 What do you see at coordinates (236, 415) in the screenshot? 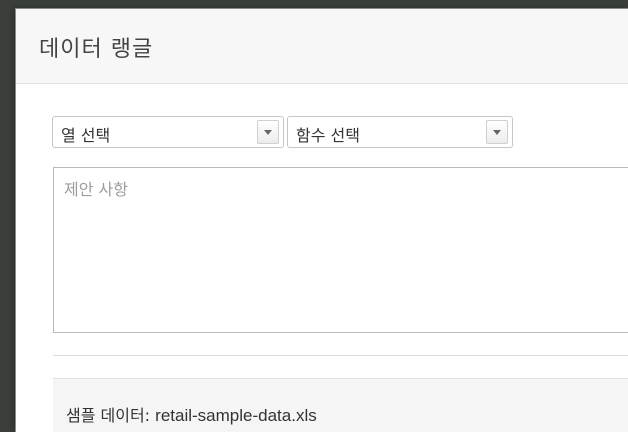
I see `sample-data-filename: retail-sample-data.xls` at bounding box center [236, 415].